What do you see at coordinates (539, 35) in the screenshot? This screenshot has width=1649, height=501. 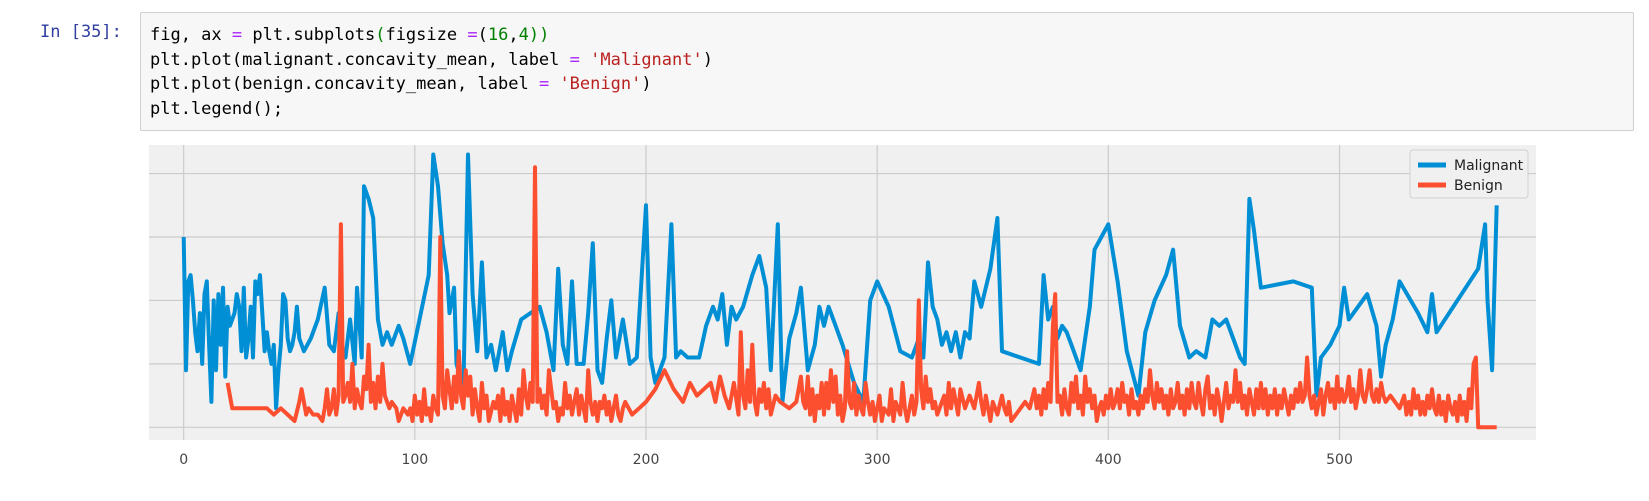 I see `code-token: ))` at bounding box center [539, 35].